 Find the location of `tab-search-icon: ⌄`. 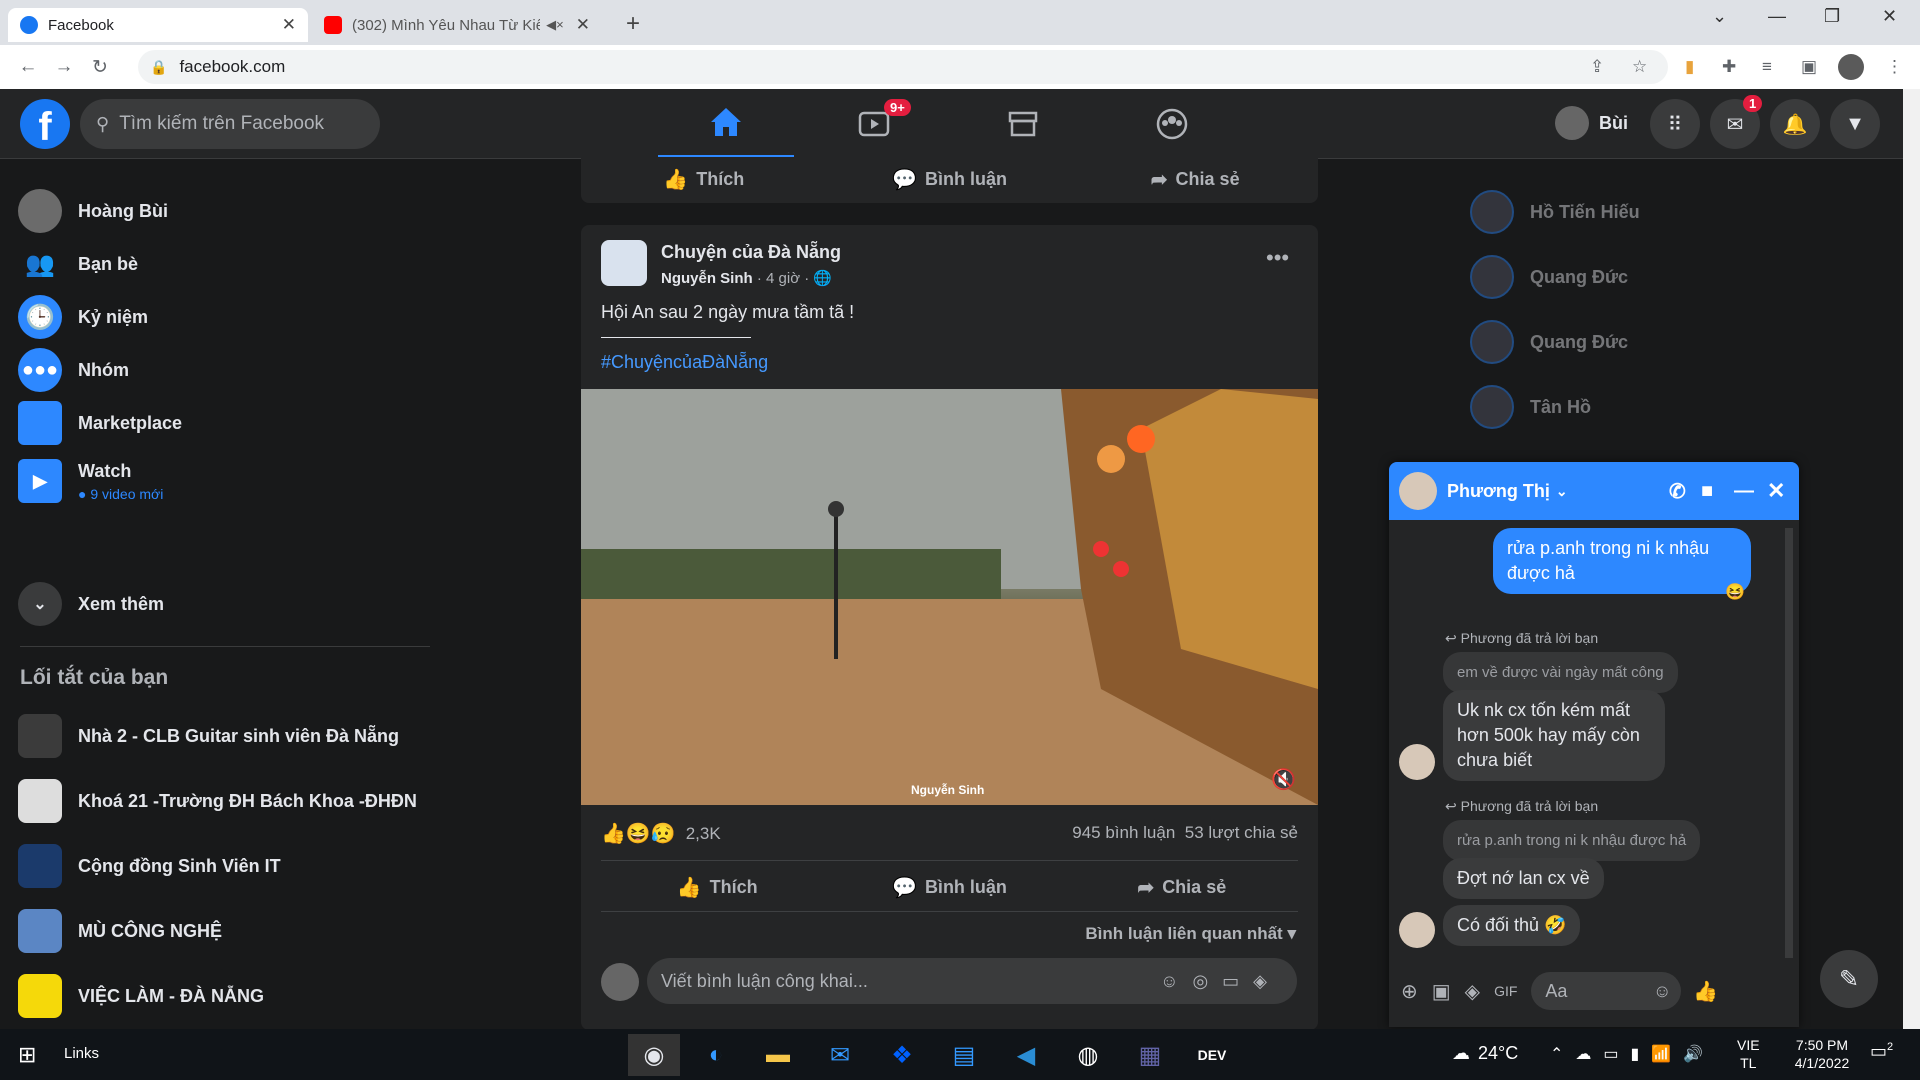

tab-search-icon: ⌄ is located at coordinates (1719, 16).